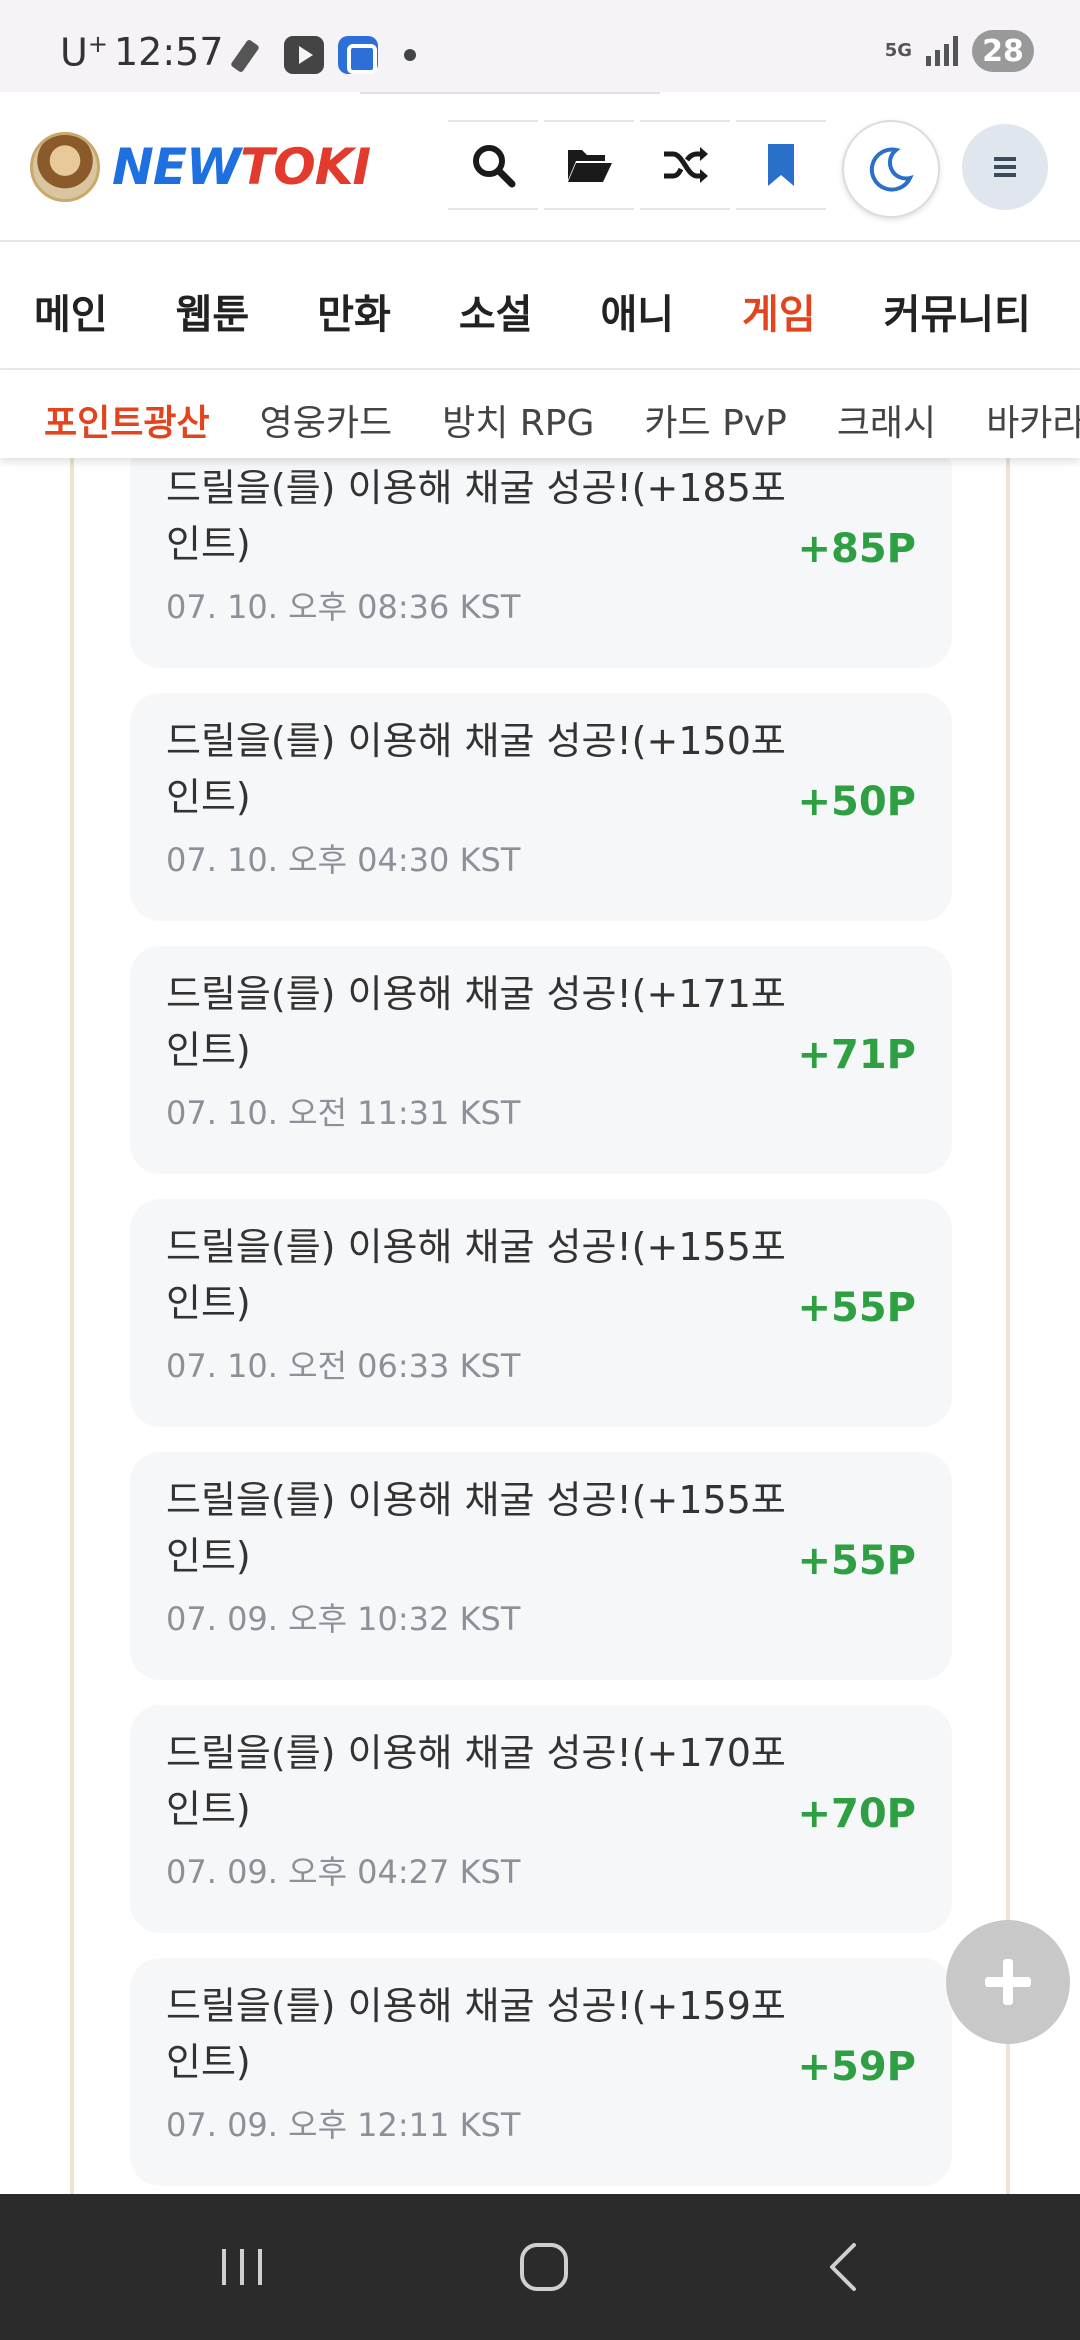 This screenshot has height=2340, width=1080. Describe the element at coordinates (71, 311) in the screenshot. I see `nav-item-main: 메인` at that location.